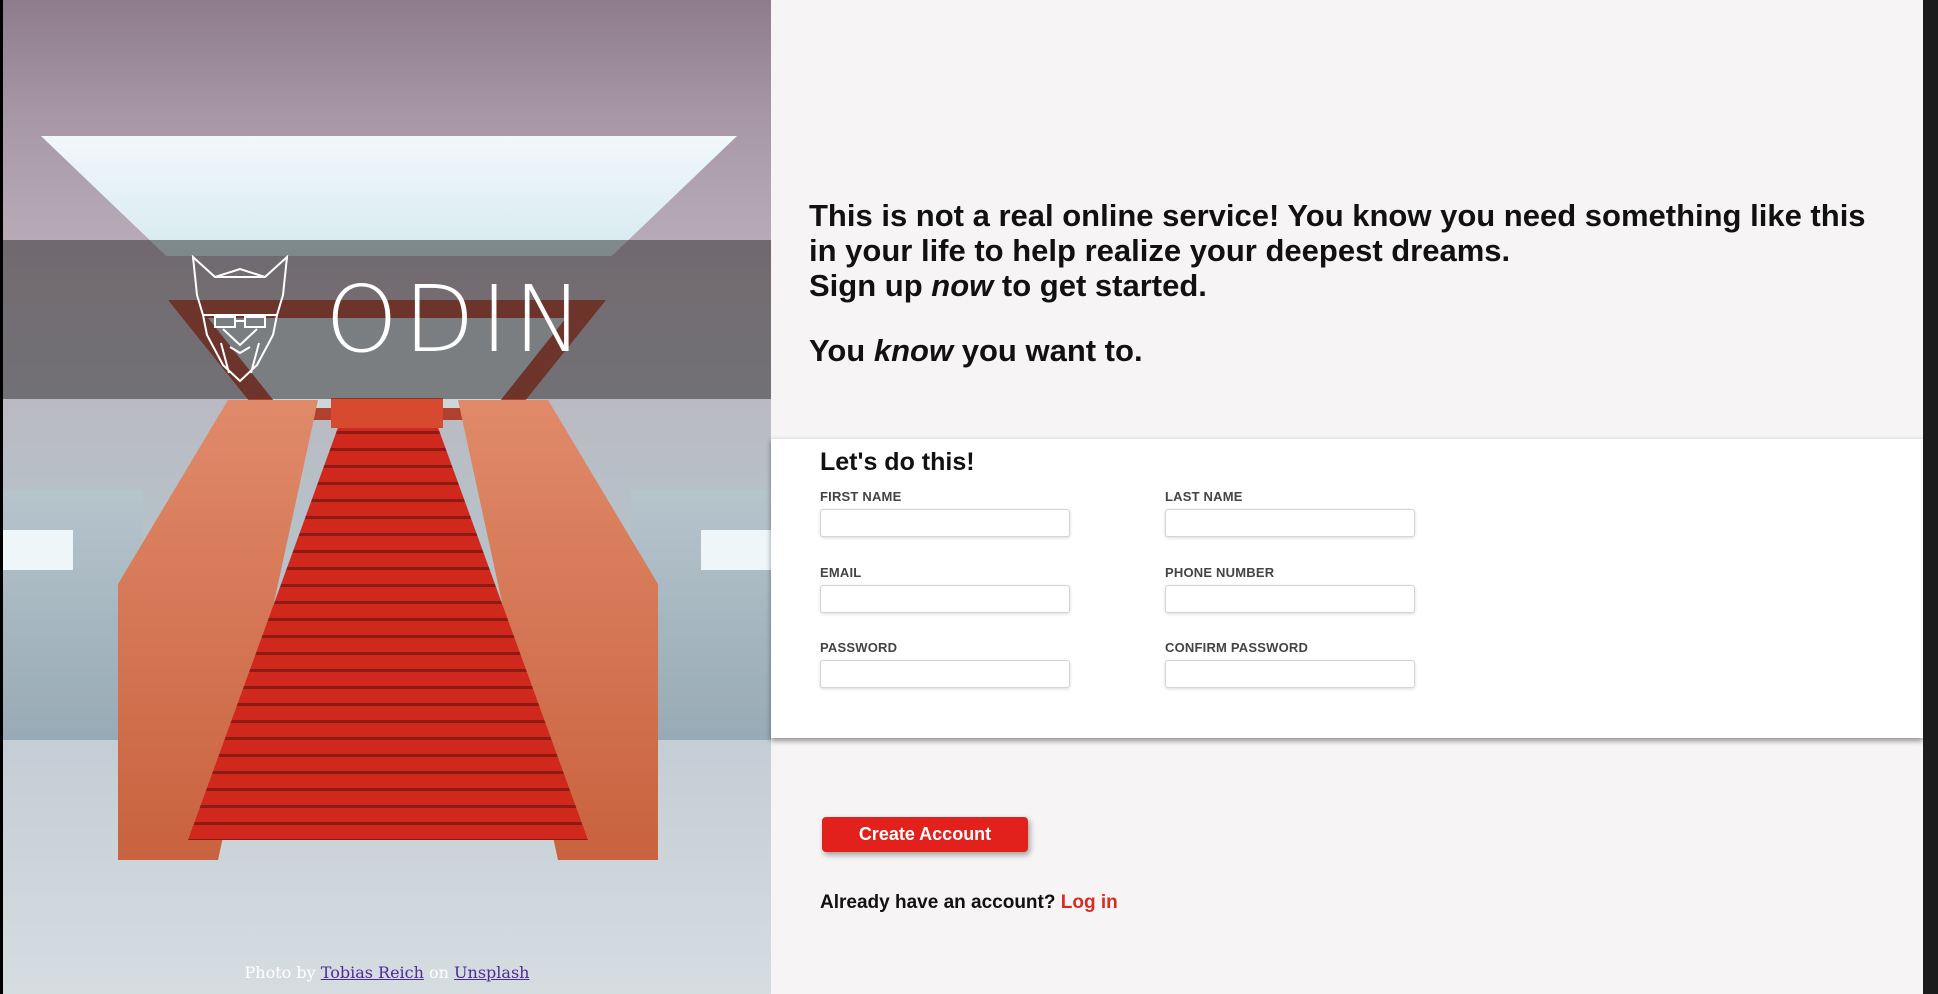 The width and height of the screenshot is (1938, 994). What do you see at coordinates (240, 318) in the screenshot?
I see `viking-helmet-icon` at bounding box center [240, 318].